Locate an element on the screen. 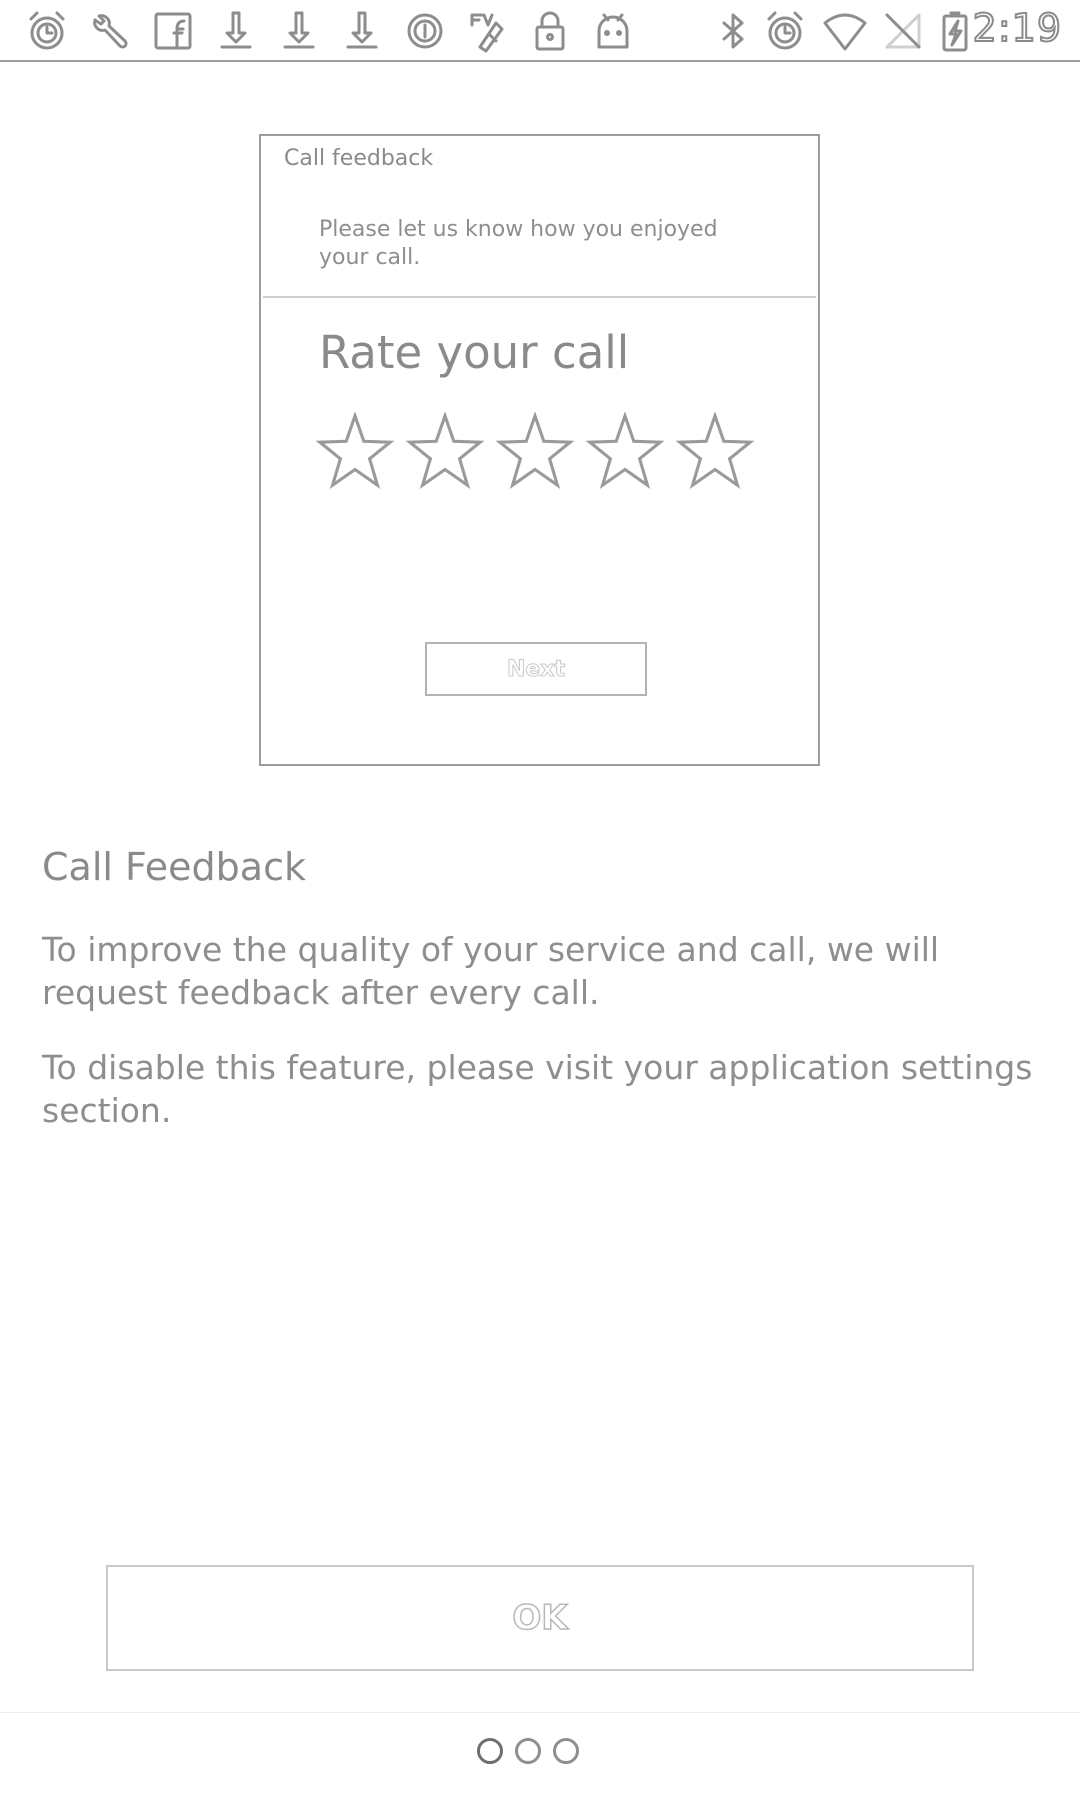 The height and width of the screenshot is (1794, 1080). preview-divider is located at coordinates (539, 297).